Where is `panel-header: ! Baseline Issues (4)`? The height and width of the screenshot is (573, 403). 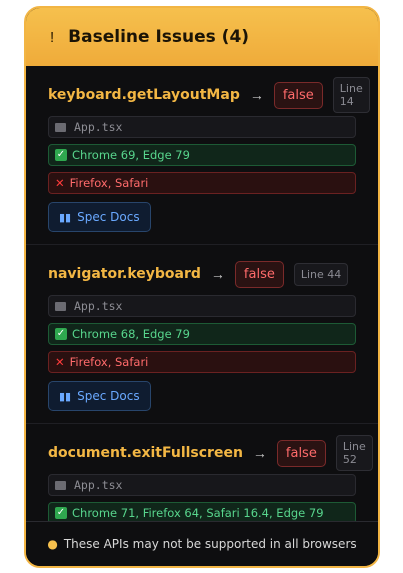 panel-header: ! Baseline Issues (4) is located at coordinates (202, 37).